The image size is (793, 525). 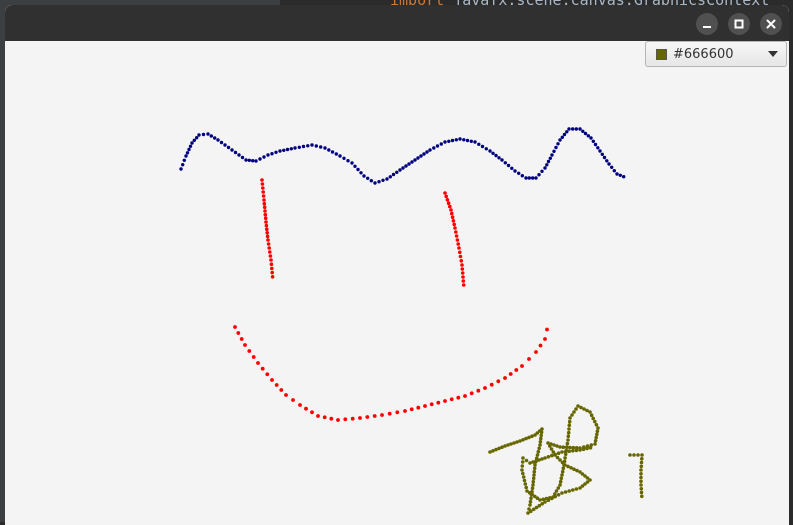 I want to click on smile-stroke, so click(x=391, y=373).